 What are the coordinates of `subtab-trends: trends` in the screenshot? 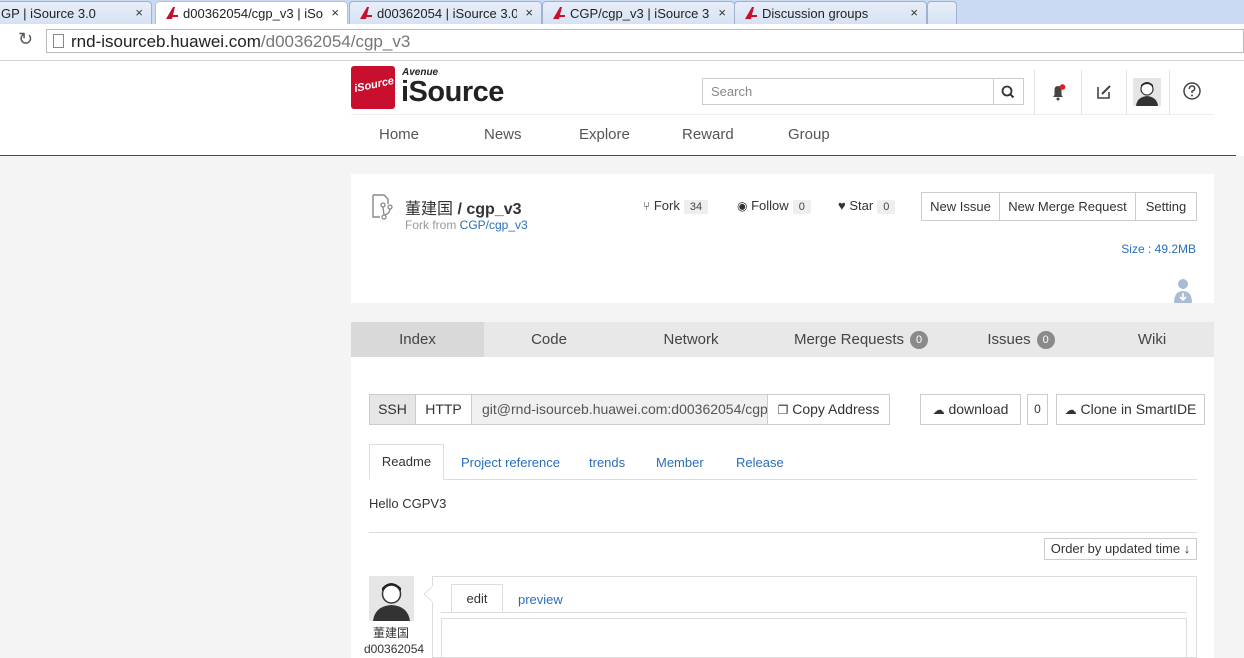 It's located at (607, 462).